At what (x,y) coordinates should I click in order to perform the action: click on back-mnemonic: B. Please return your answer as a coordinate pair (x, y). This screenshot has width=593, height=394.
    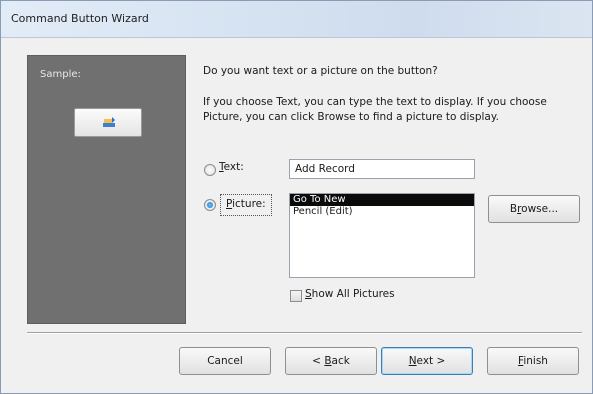
    Looking at the image, I should click on (328, 361).